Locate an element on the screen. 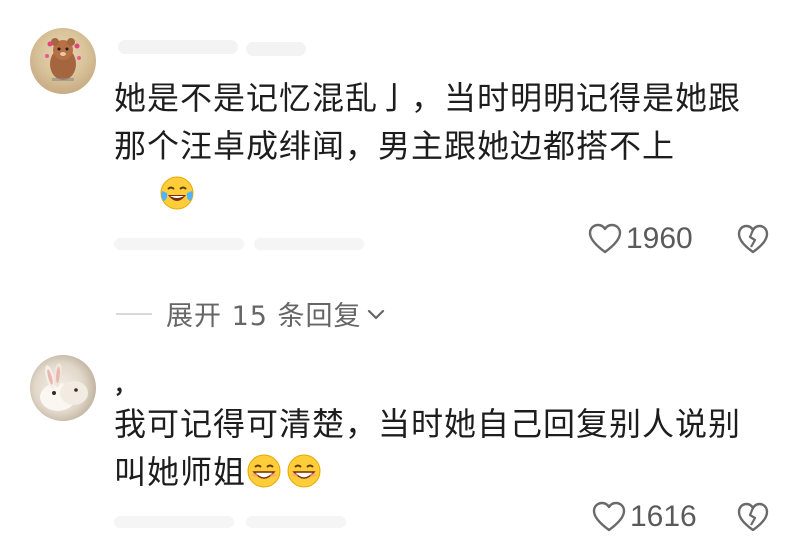 The image size is (800, 559). laughing-crying-emoji is located at coordinates (177, 193).